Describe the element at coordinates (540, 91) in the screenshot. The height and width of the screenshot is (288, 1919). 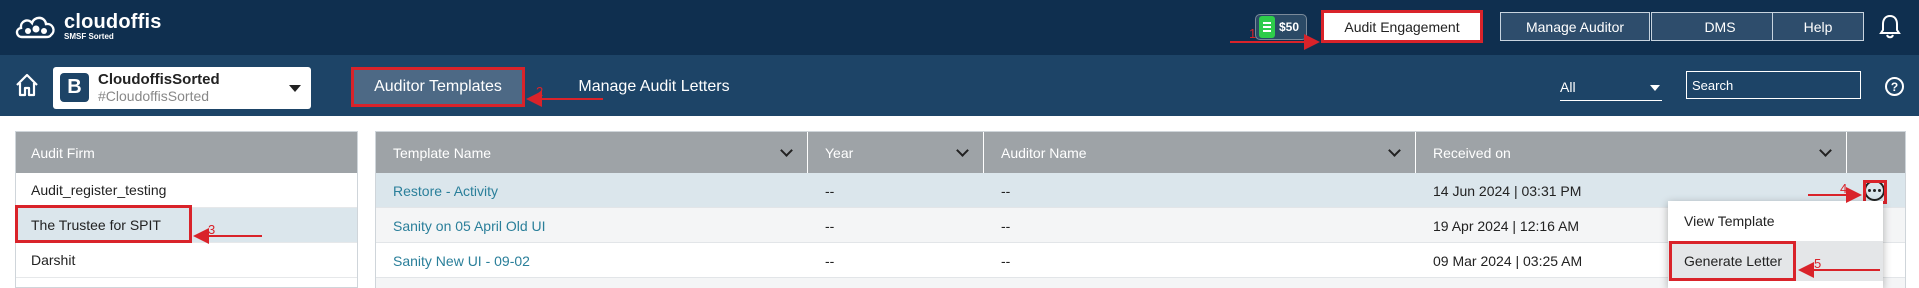
I see `annotation-number: 2` at that location.